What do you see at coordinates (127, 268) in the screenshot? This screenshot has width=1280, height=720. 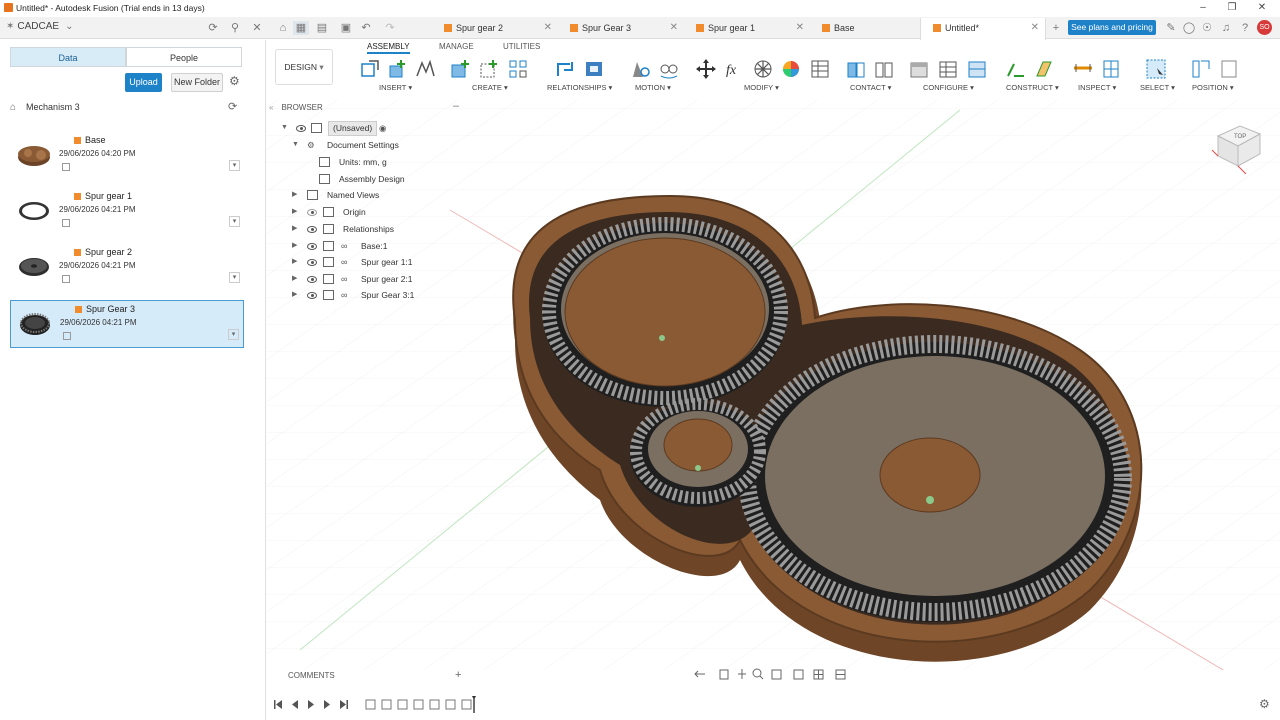 I see `list-item: Spur gear 2 29/06/2026 04:21 PM ▾` at bounding box center [127, 268].